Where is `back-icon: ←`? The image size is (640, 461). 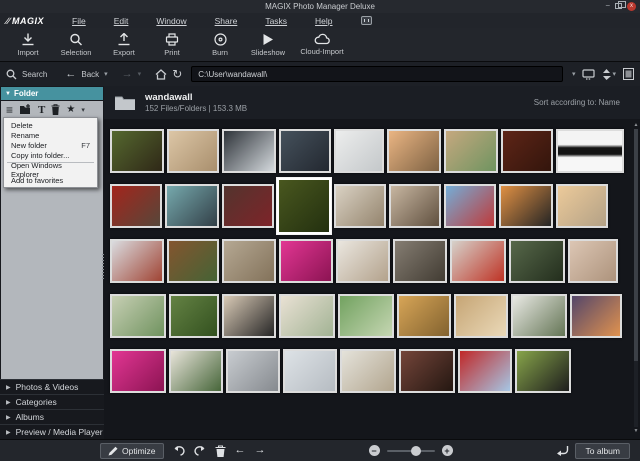
back-icon: ← is located at coordinates (70, 74).